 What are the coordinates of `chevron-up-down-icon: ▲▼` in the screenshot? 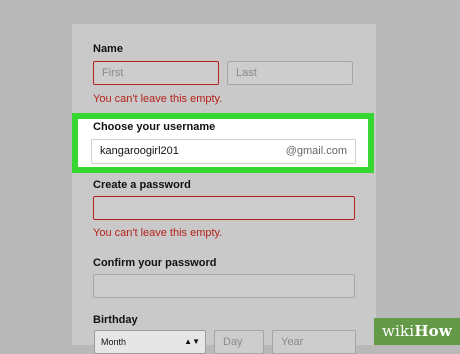 It's located at (192, 341).